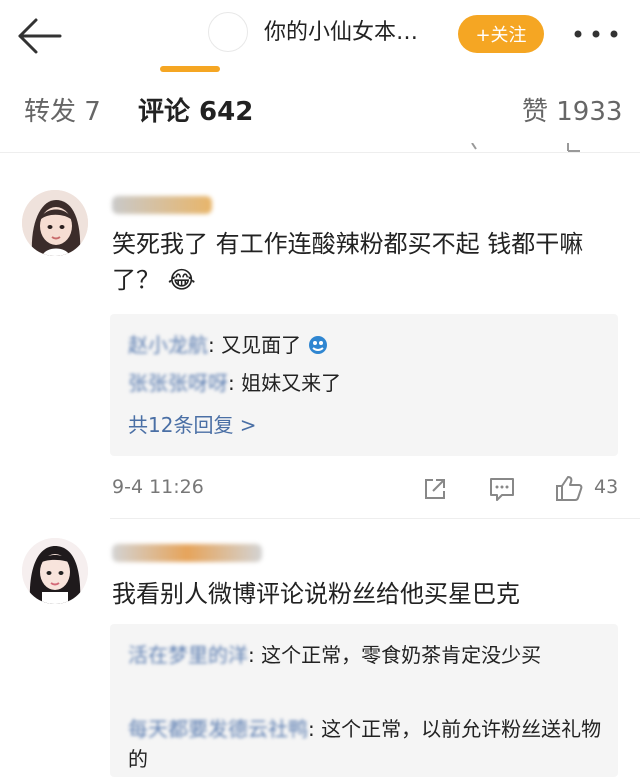  I want to click on comment-text: 笑死我了 有工作连酸辣粉都买不起 钱都干嘛了？ 😂, so click(364, 262).